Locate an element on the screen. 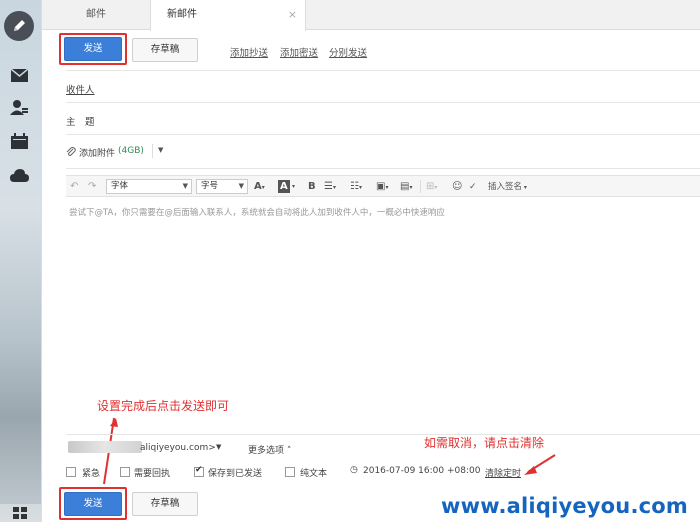 This screenshot has width=700, height=522. calendar-icon is located at coordinates (19, 141).